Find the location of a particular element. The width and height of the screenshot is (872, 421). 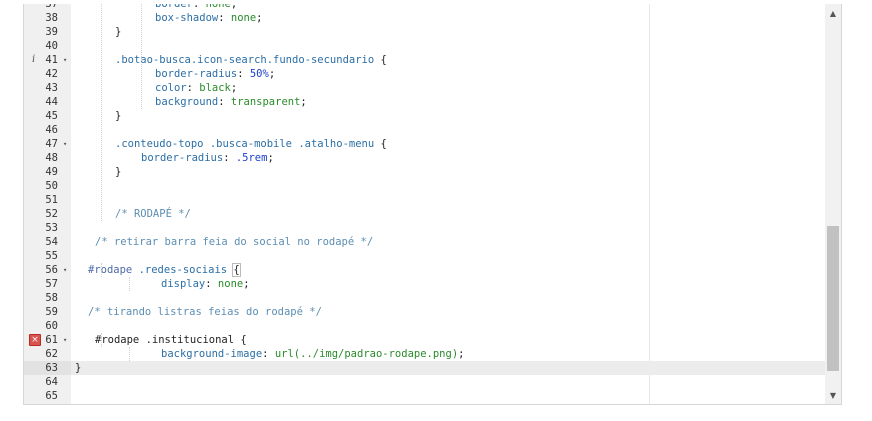

gutter-line-48: 48 is located at coordinates (47, 158).